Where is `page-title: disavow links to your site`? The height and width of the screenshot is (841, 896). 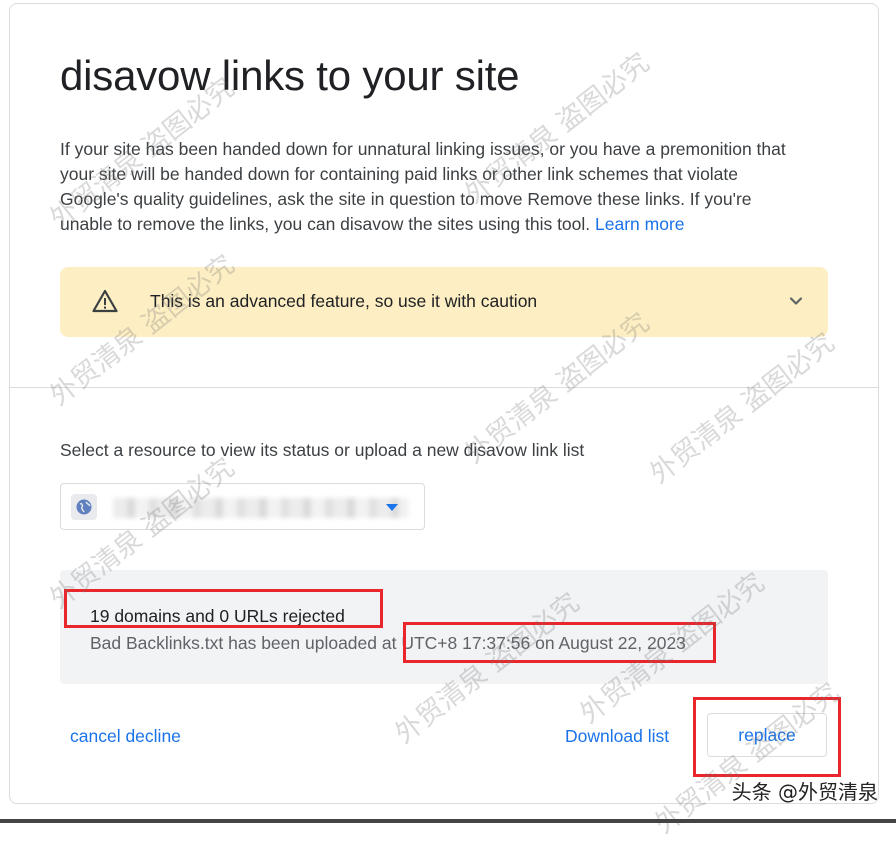 page-title: disavow links to your site is located at coordinates (290, 75).